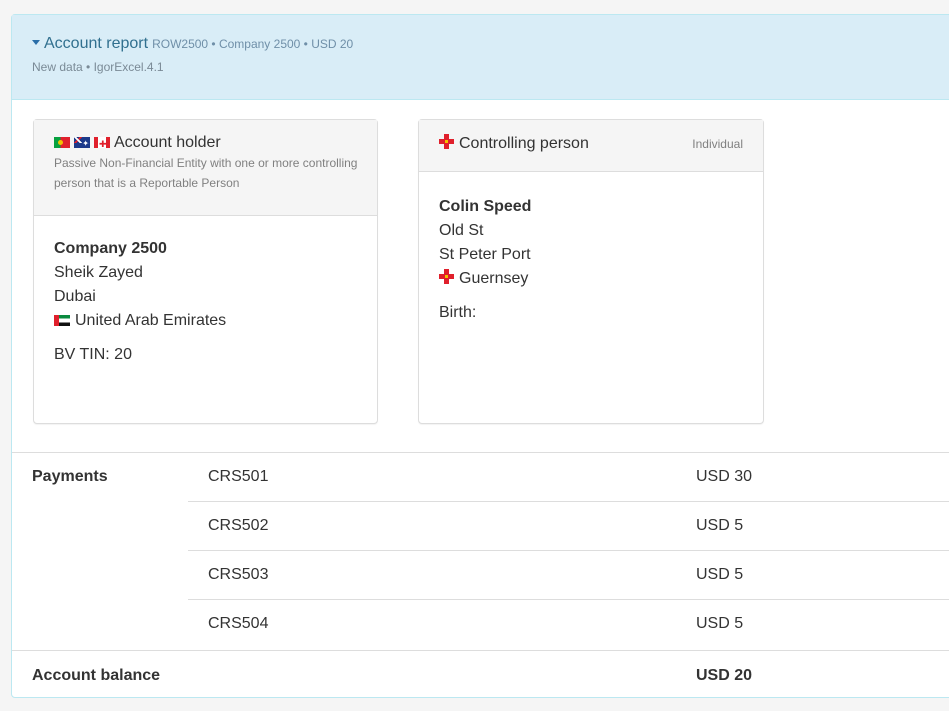  I want to click on residence-flags, so click(82, 143).